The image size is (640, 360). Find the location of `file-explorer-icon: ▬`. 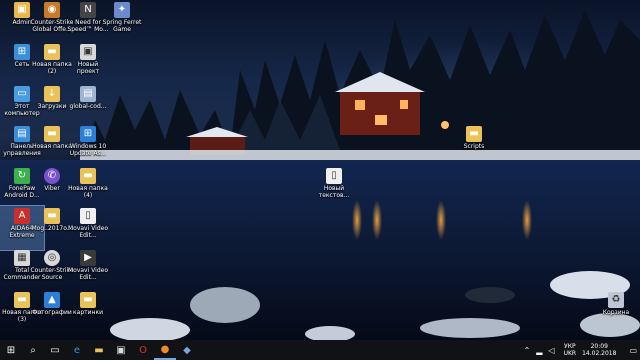

file-explorer-icon: ▬ is located at coordinates (99, 350).